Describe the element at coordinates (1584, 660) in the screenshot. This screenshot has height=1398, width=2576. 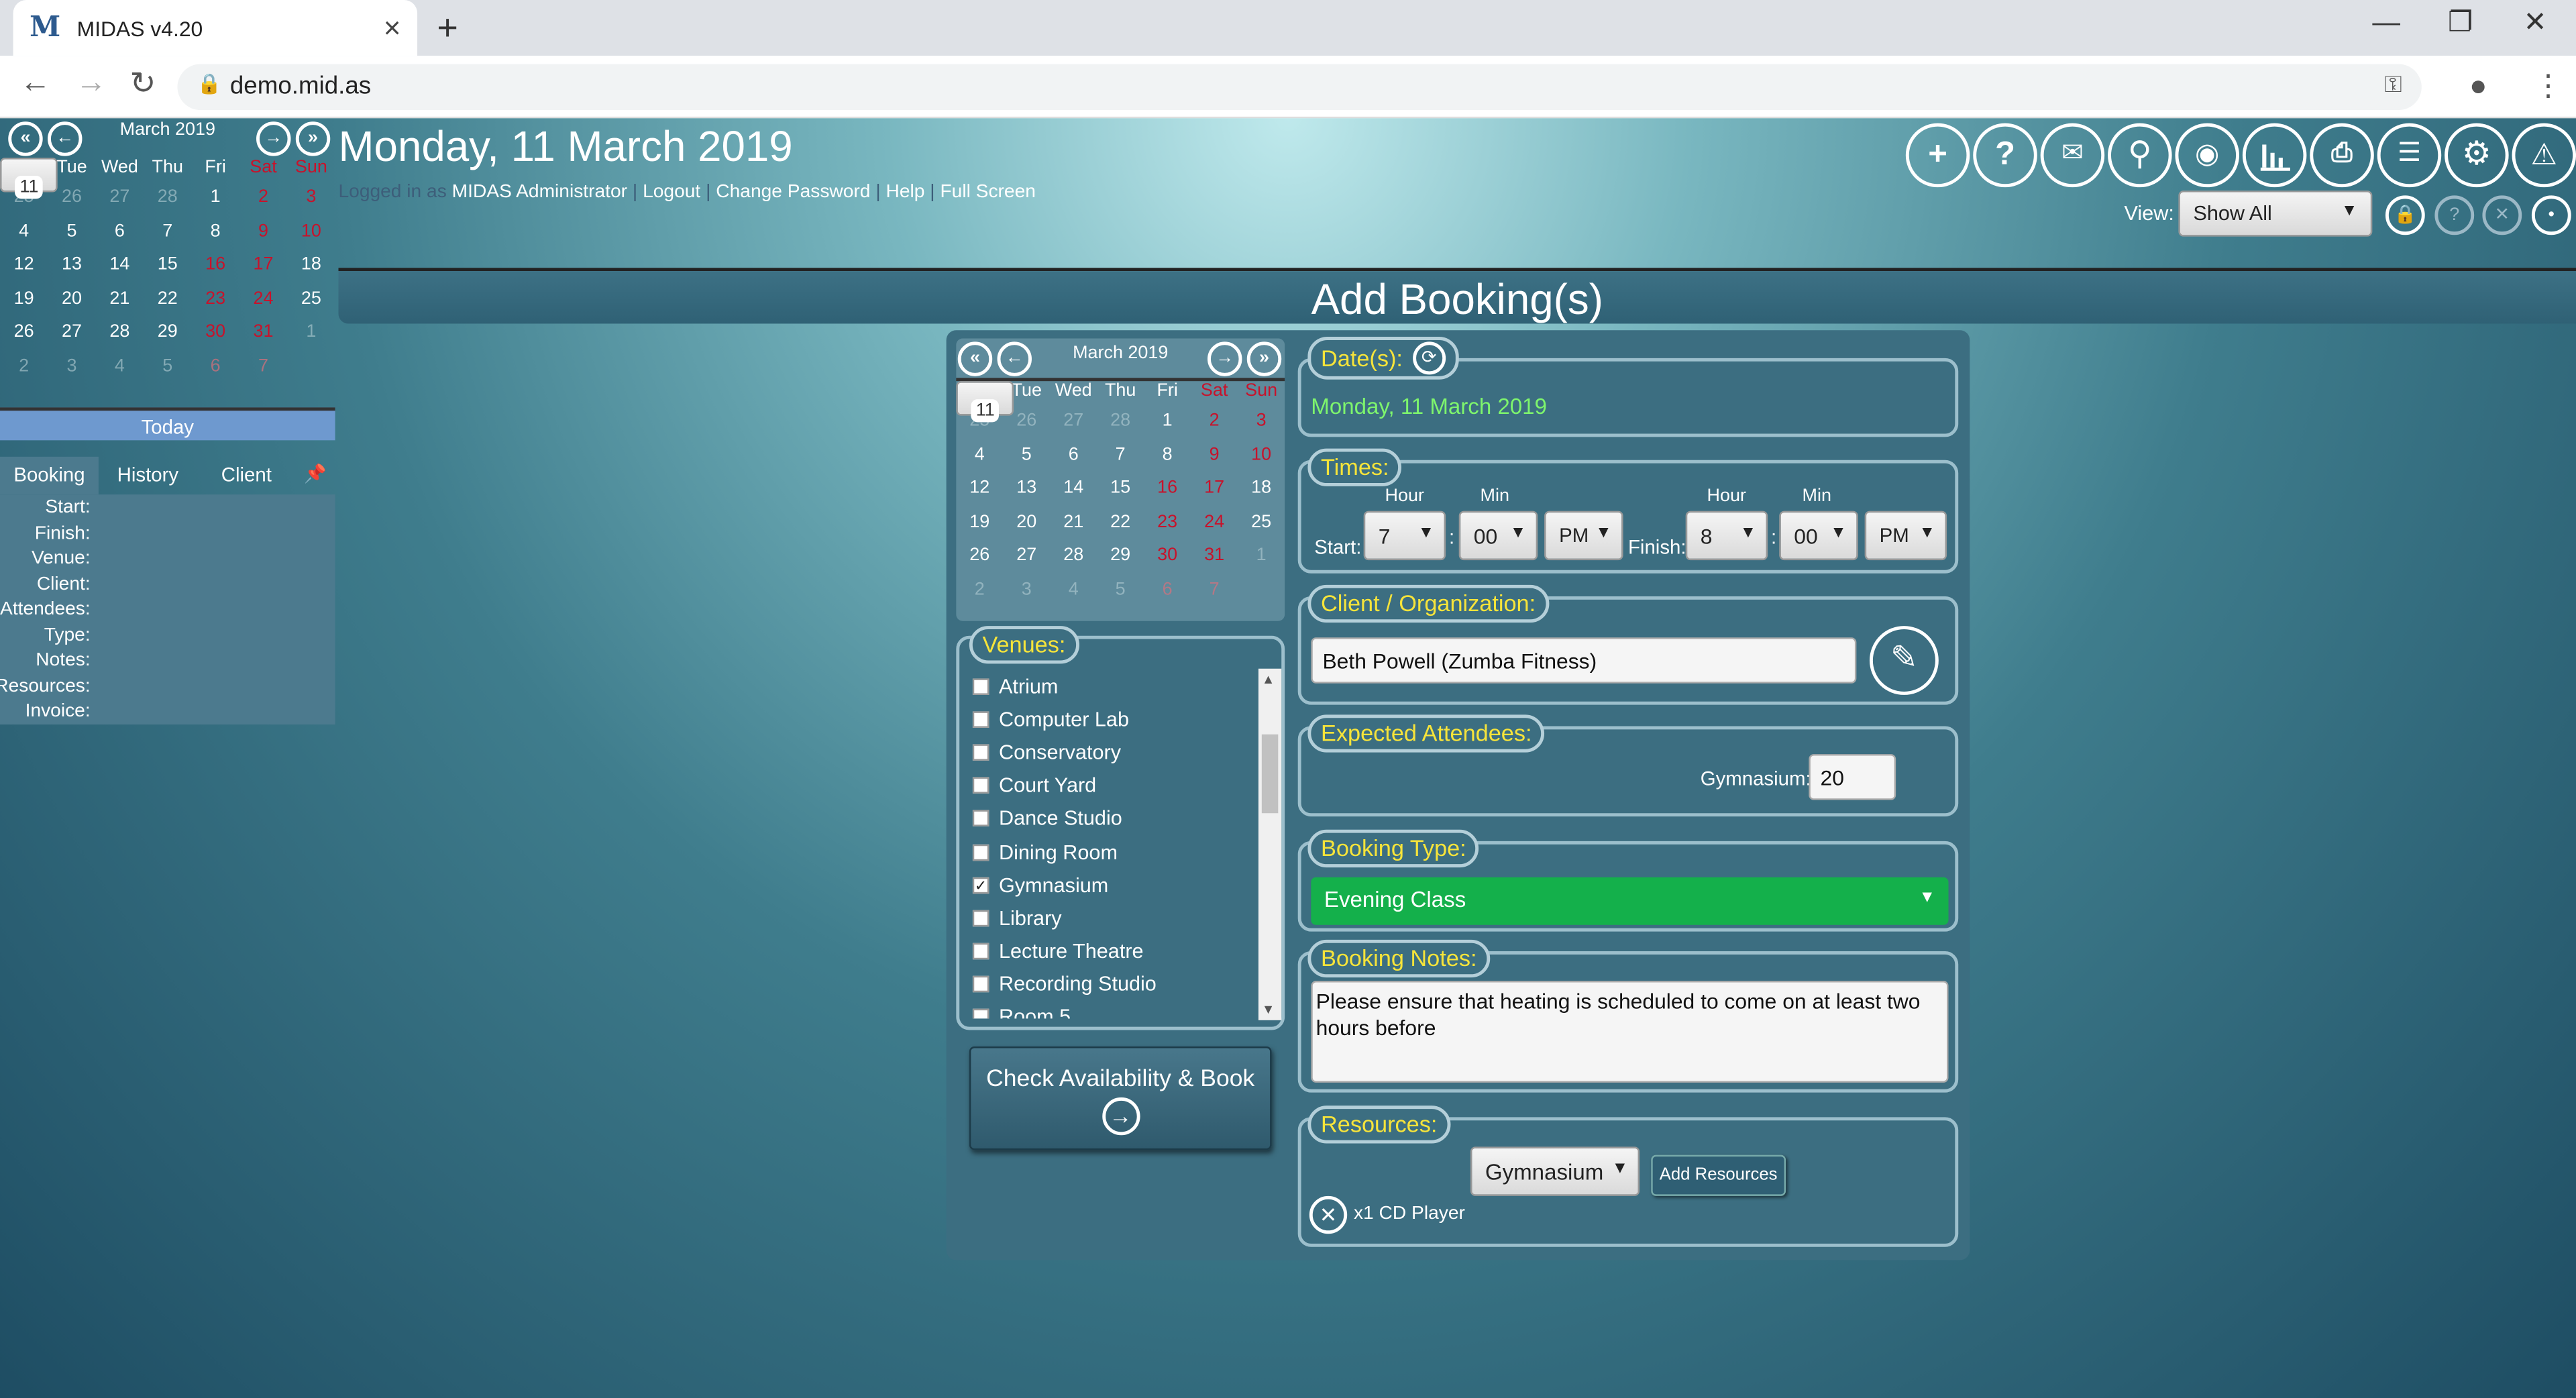
I see `client-input: Beth Powell (Zumba Fitness)` at that location.